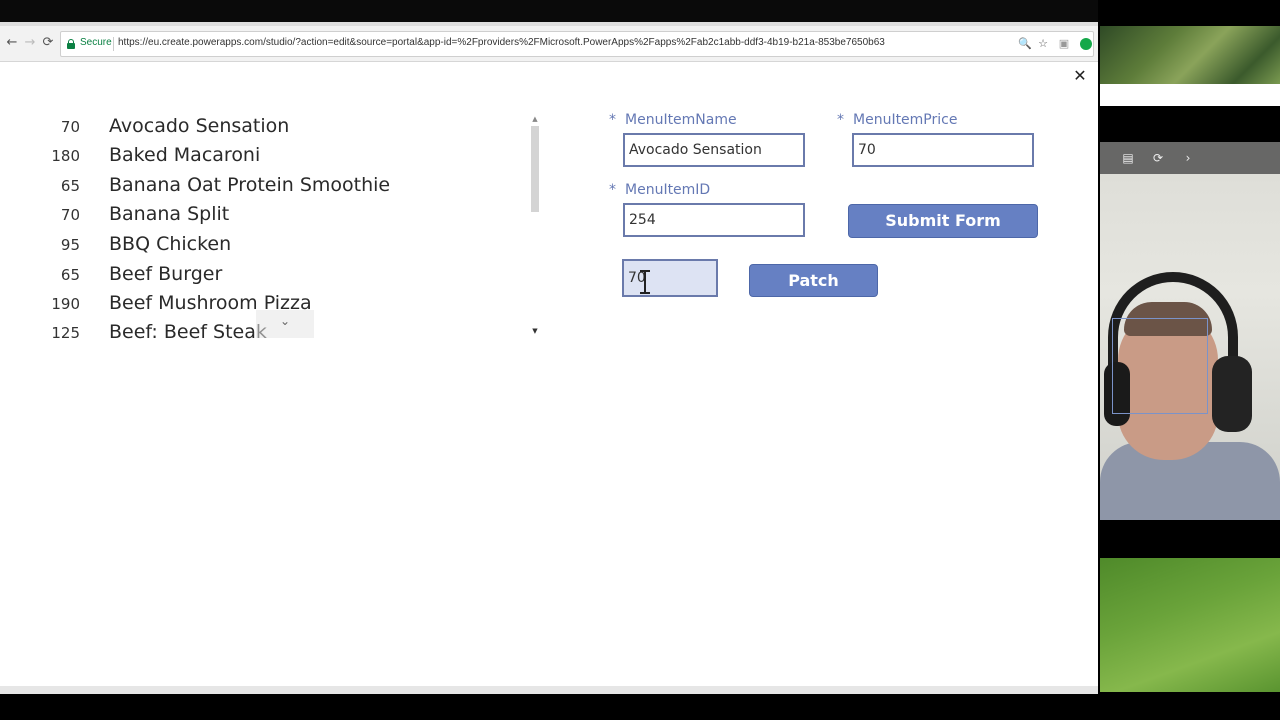 The image size is (1280, 720). What do you see at coordinates (1080, 76) in the screenshot?
I see `close-icon: ✕` at bounding box center [1080, 76].